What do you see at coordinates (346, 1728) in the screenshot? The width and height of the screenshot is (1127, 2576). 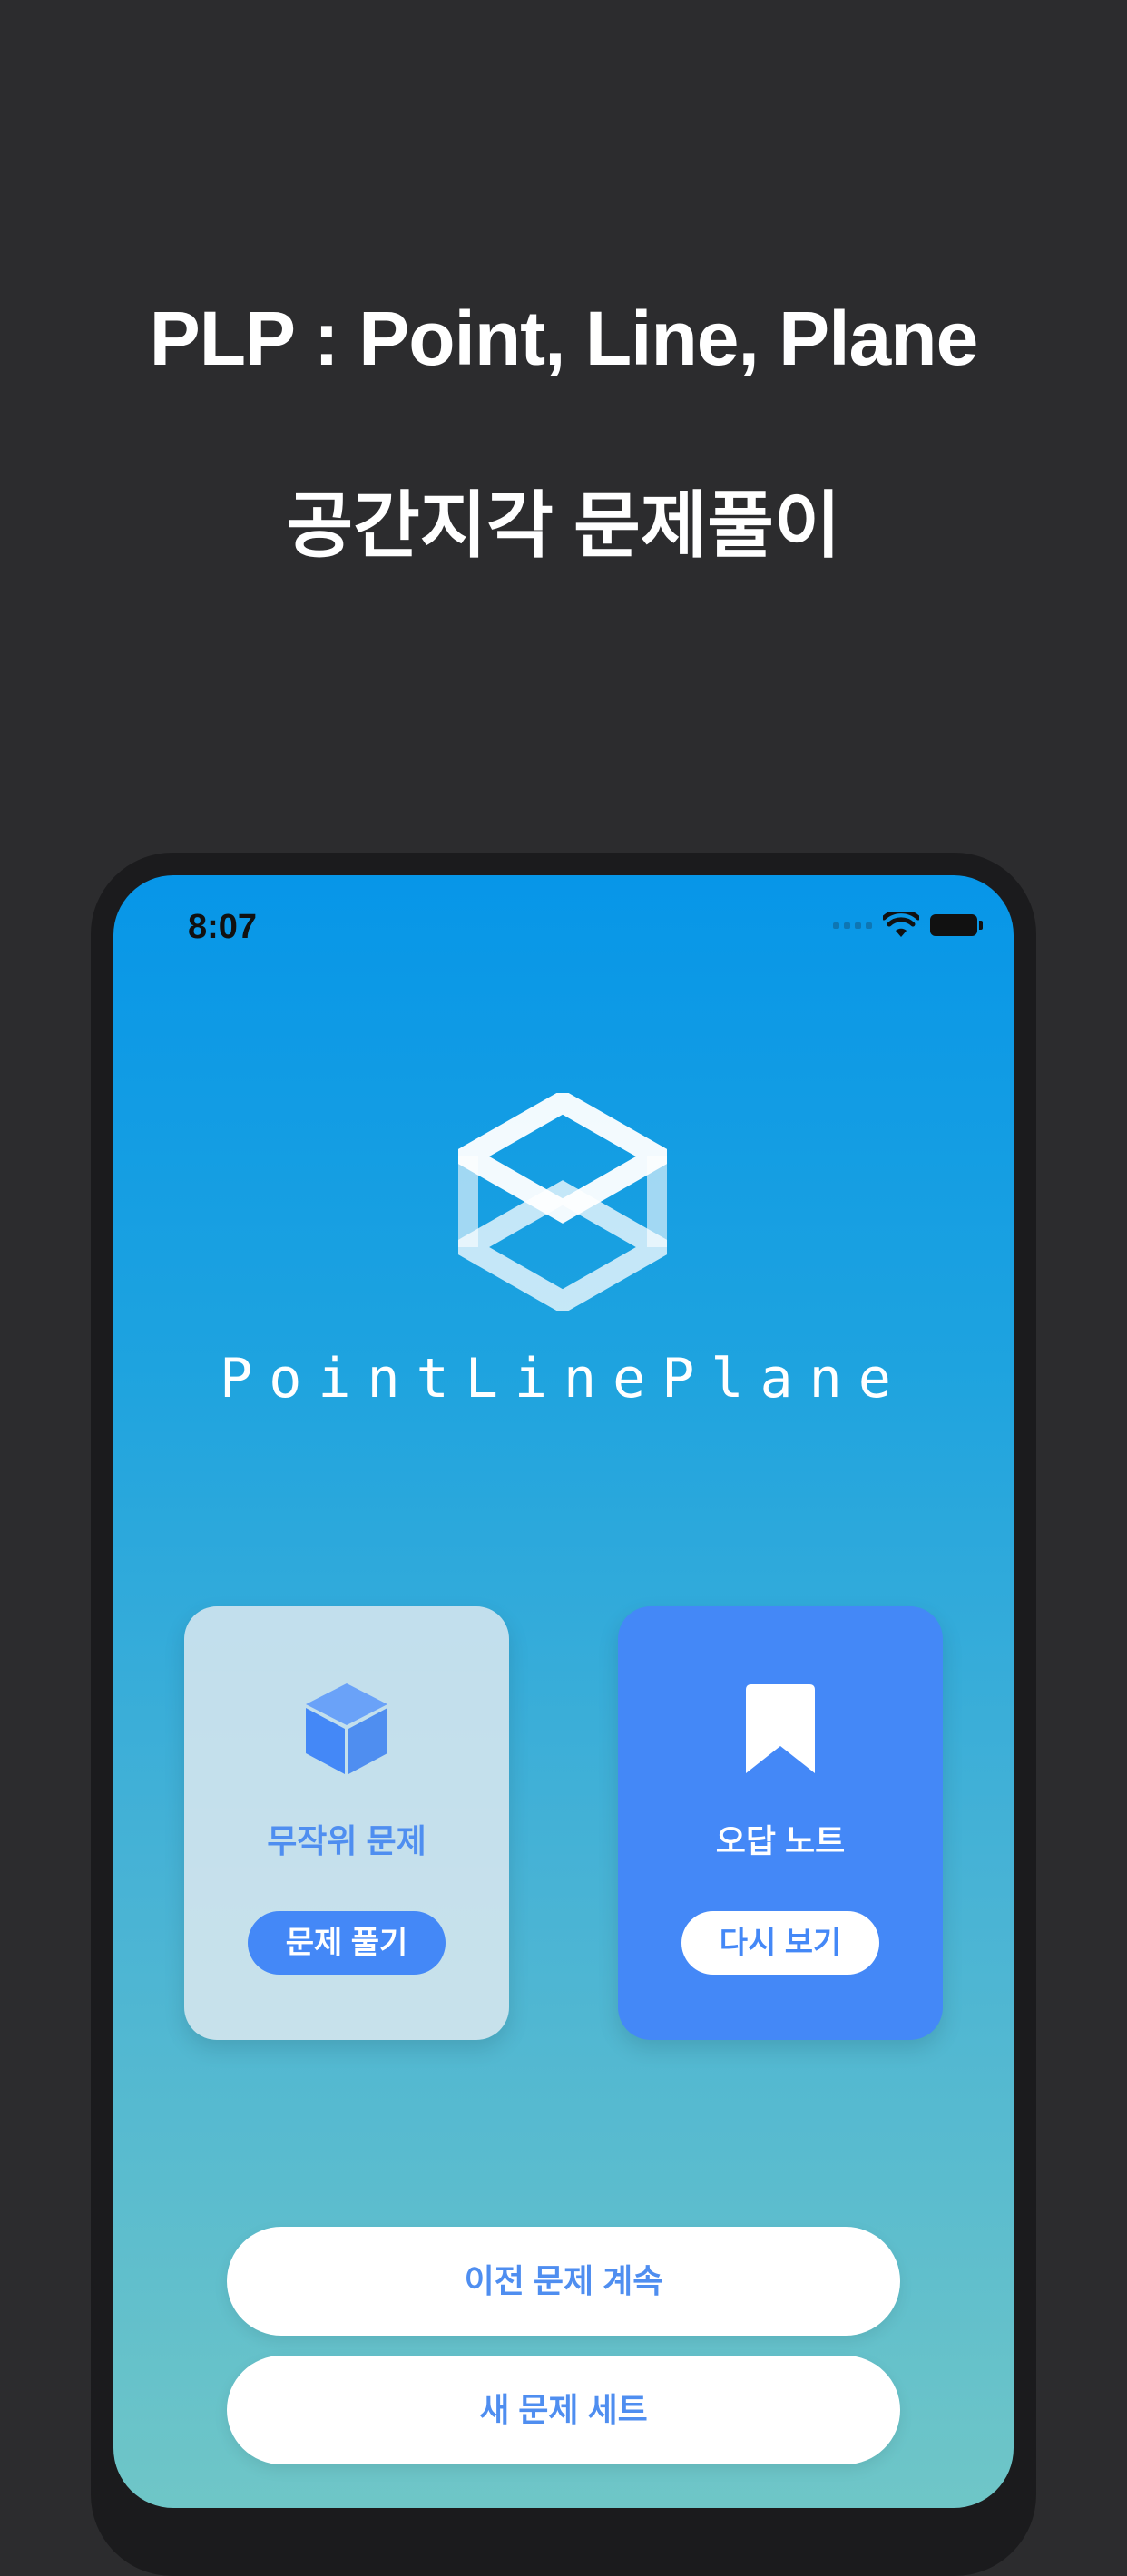 I see `cube-icon` at bounding box center [346, 1728].